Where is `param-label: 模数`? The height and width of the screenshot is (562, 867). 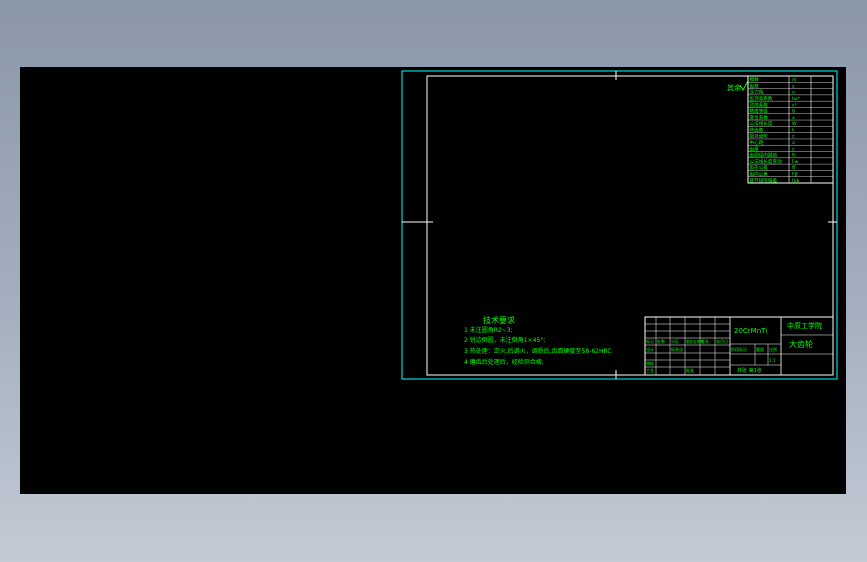 param-label: 模数 is located at coordinates (755, 79).